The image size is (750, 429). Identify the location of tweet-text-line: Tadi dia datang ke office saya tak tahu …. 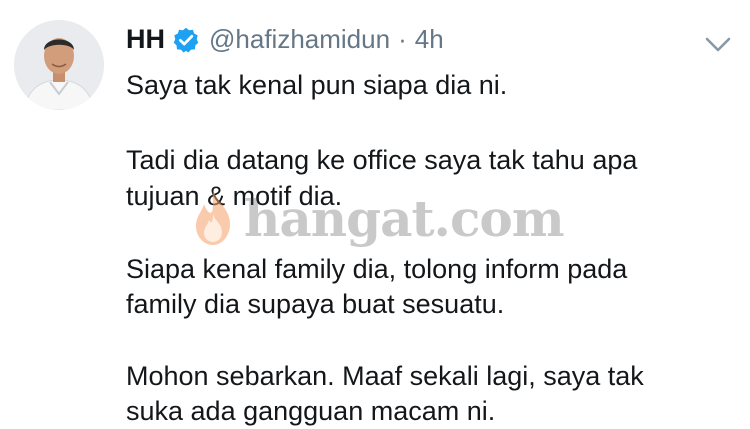
(382, 160).